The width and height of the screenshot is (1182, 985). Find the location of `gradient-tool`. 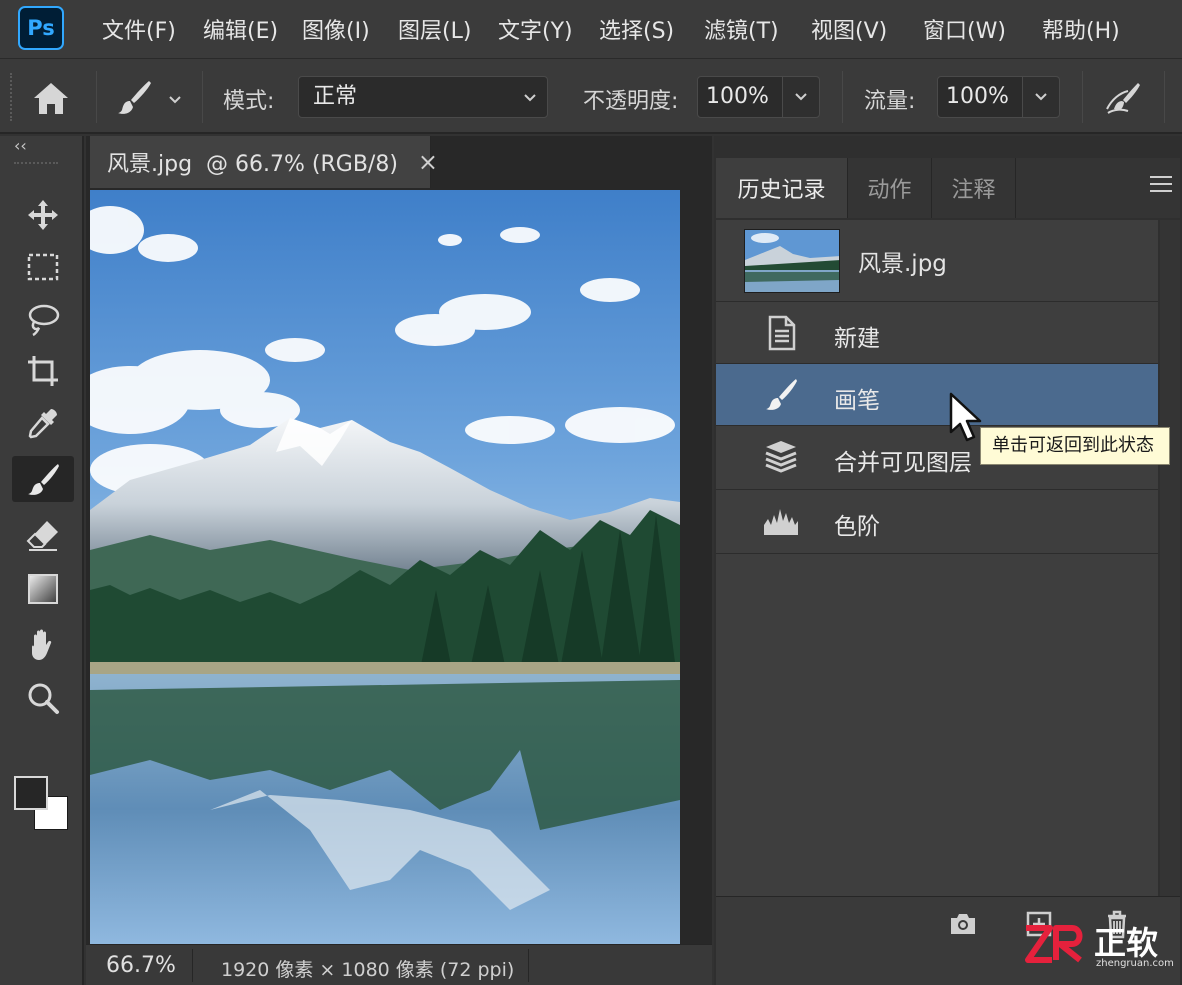

gradient-tool is located at coordinates (43, 589).